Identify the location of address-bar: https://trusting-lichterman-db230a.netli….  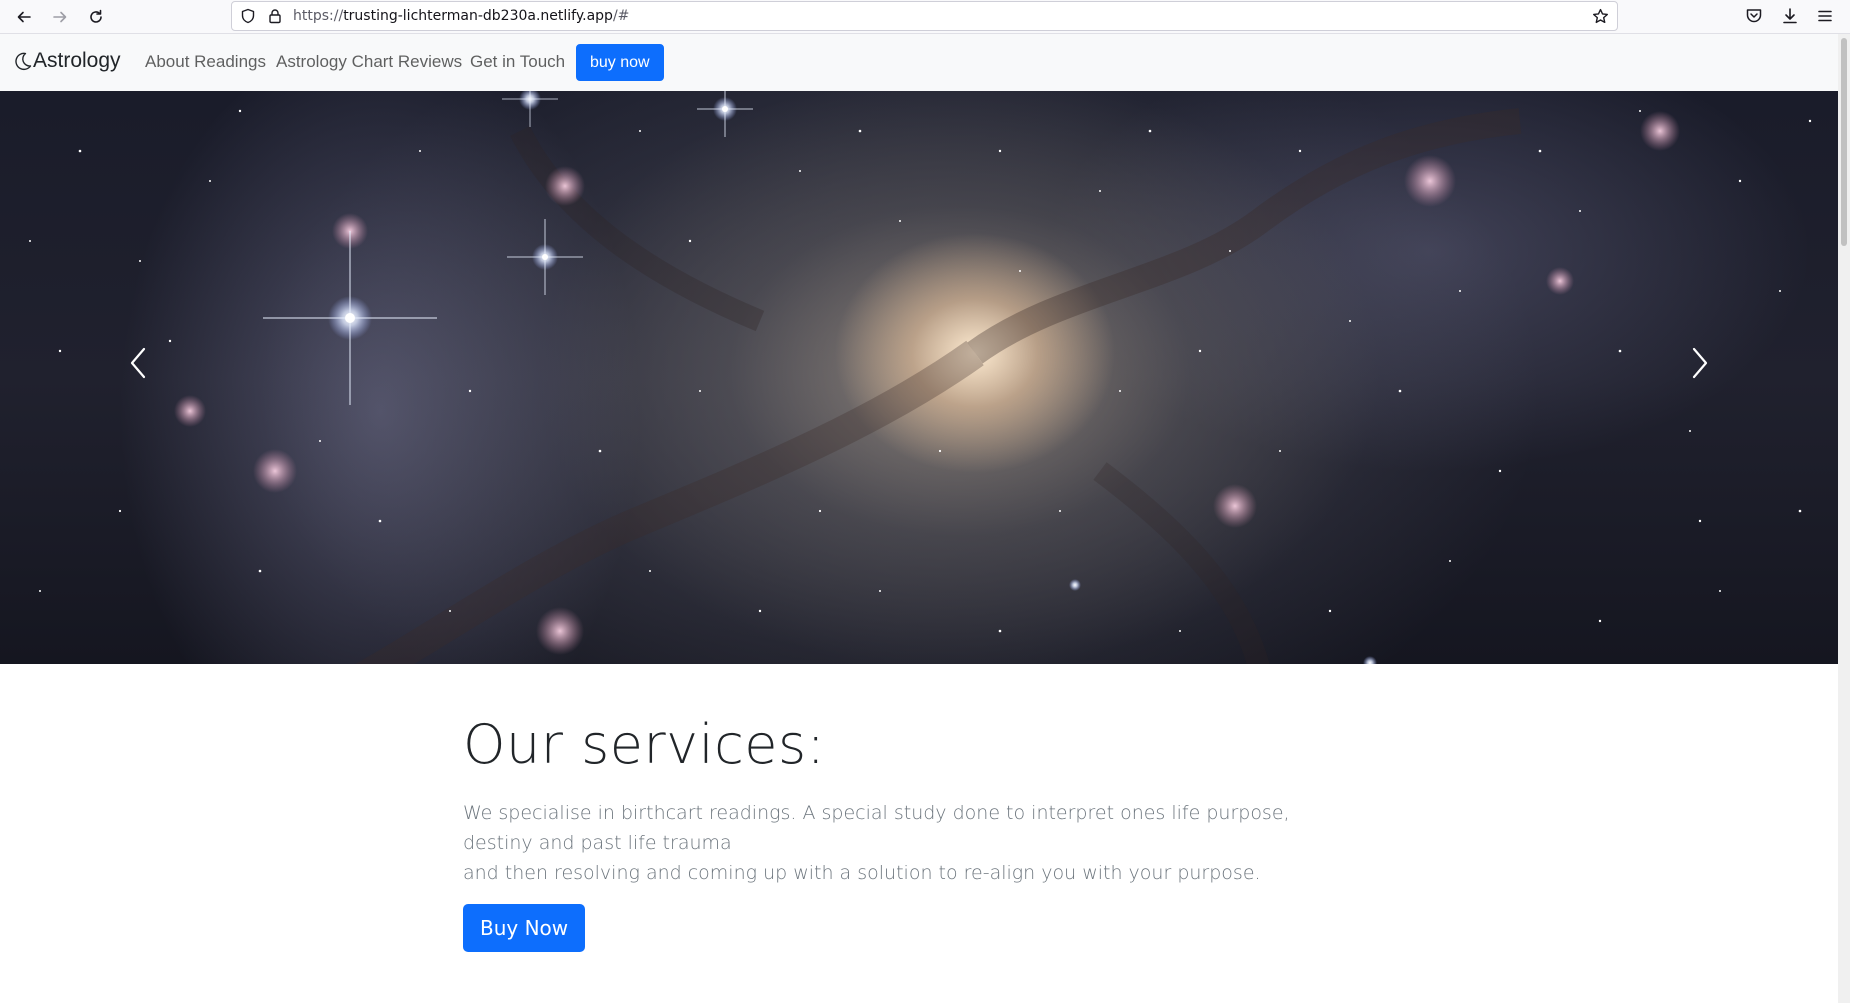
(924, 16).